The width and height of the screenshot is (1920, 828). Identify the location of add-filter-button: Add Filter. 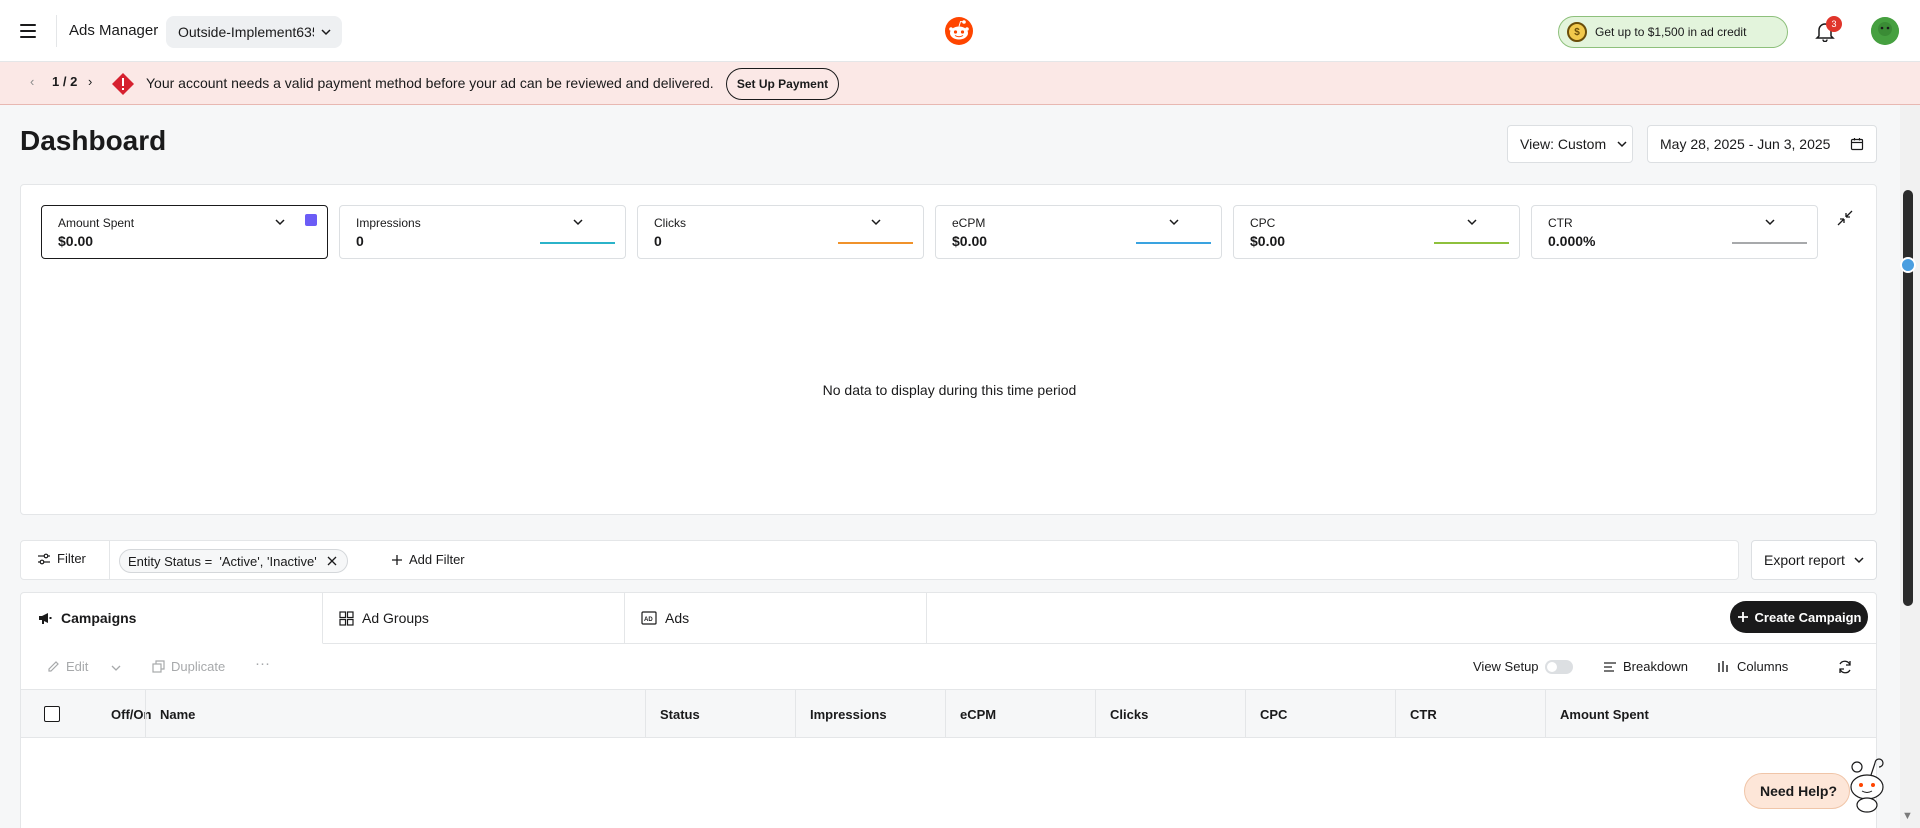
(428, 559).